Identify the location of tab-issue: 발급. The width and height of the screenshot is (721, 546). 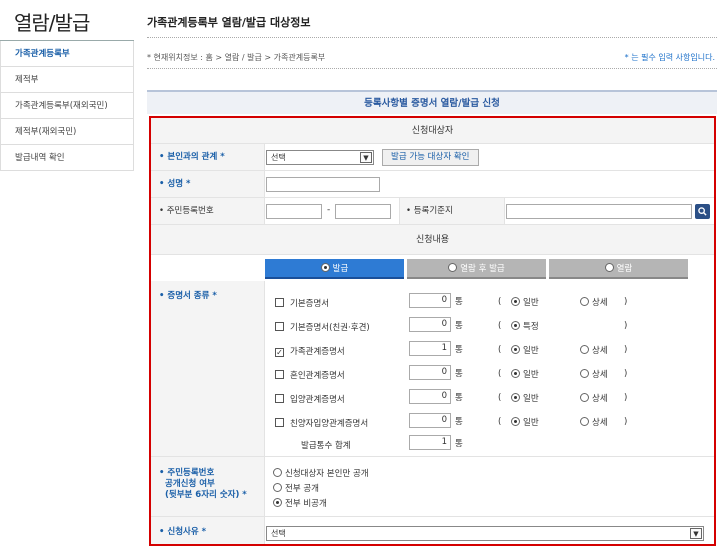
(334, 269).